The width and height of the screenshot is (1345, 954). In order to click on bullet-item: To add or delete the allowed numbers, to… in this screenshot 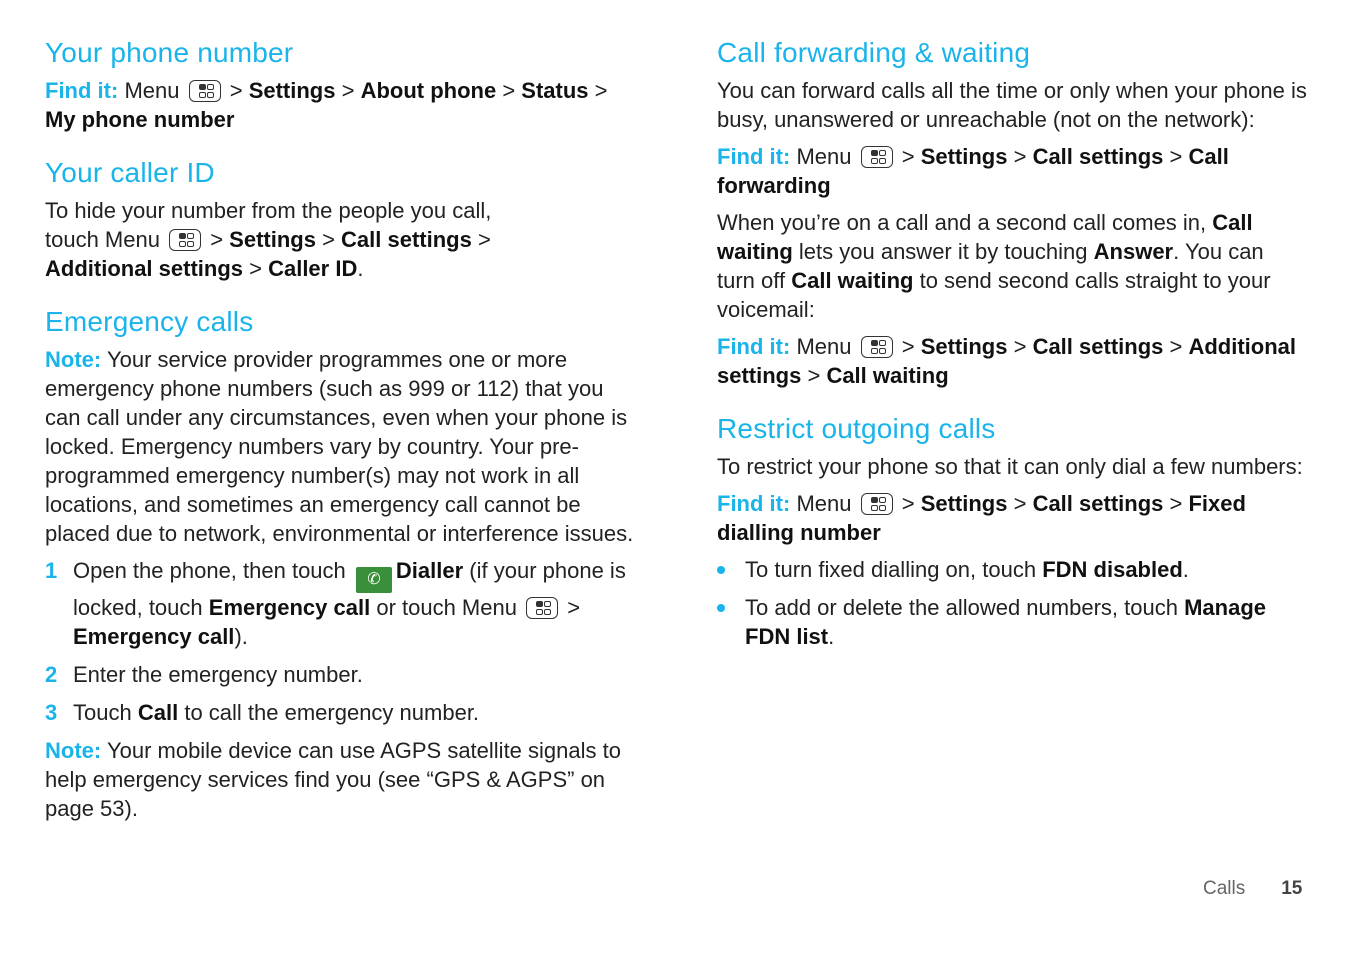, I will do `click(1012, 622)`.